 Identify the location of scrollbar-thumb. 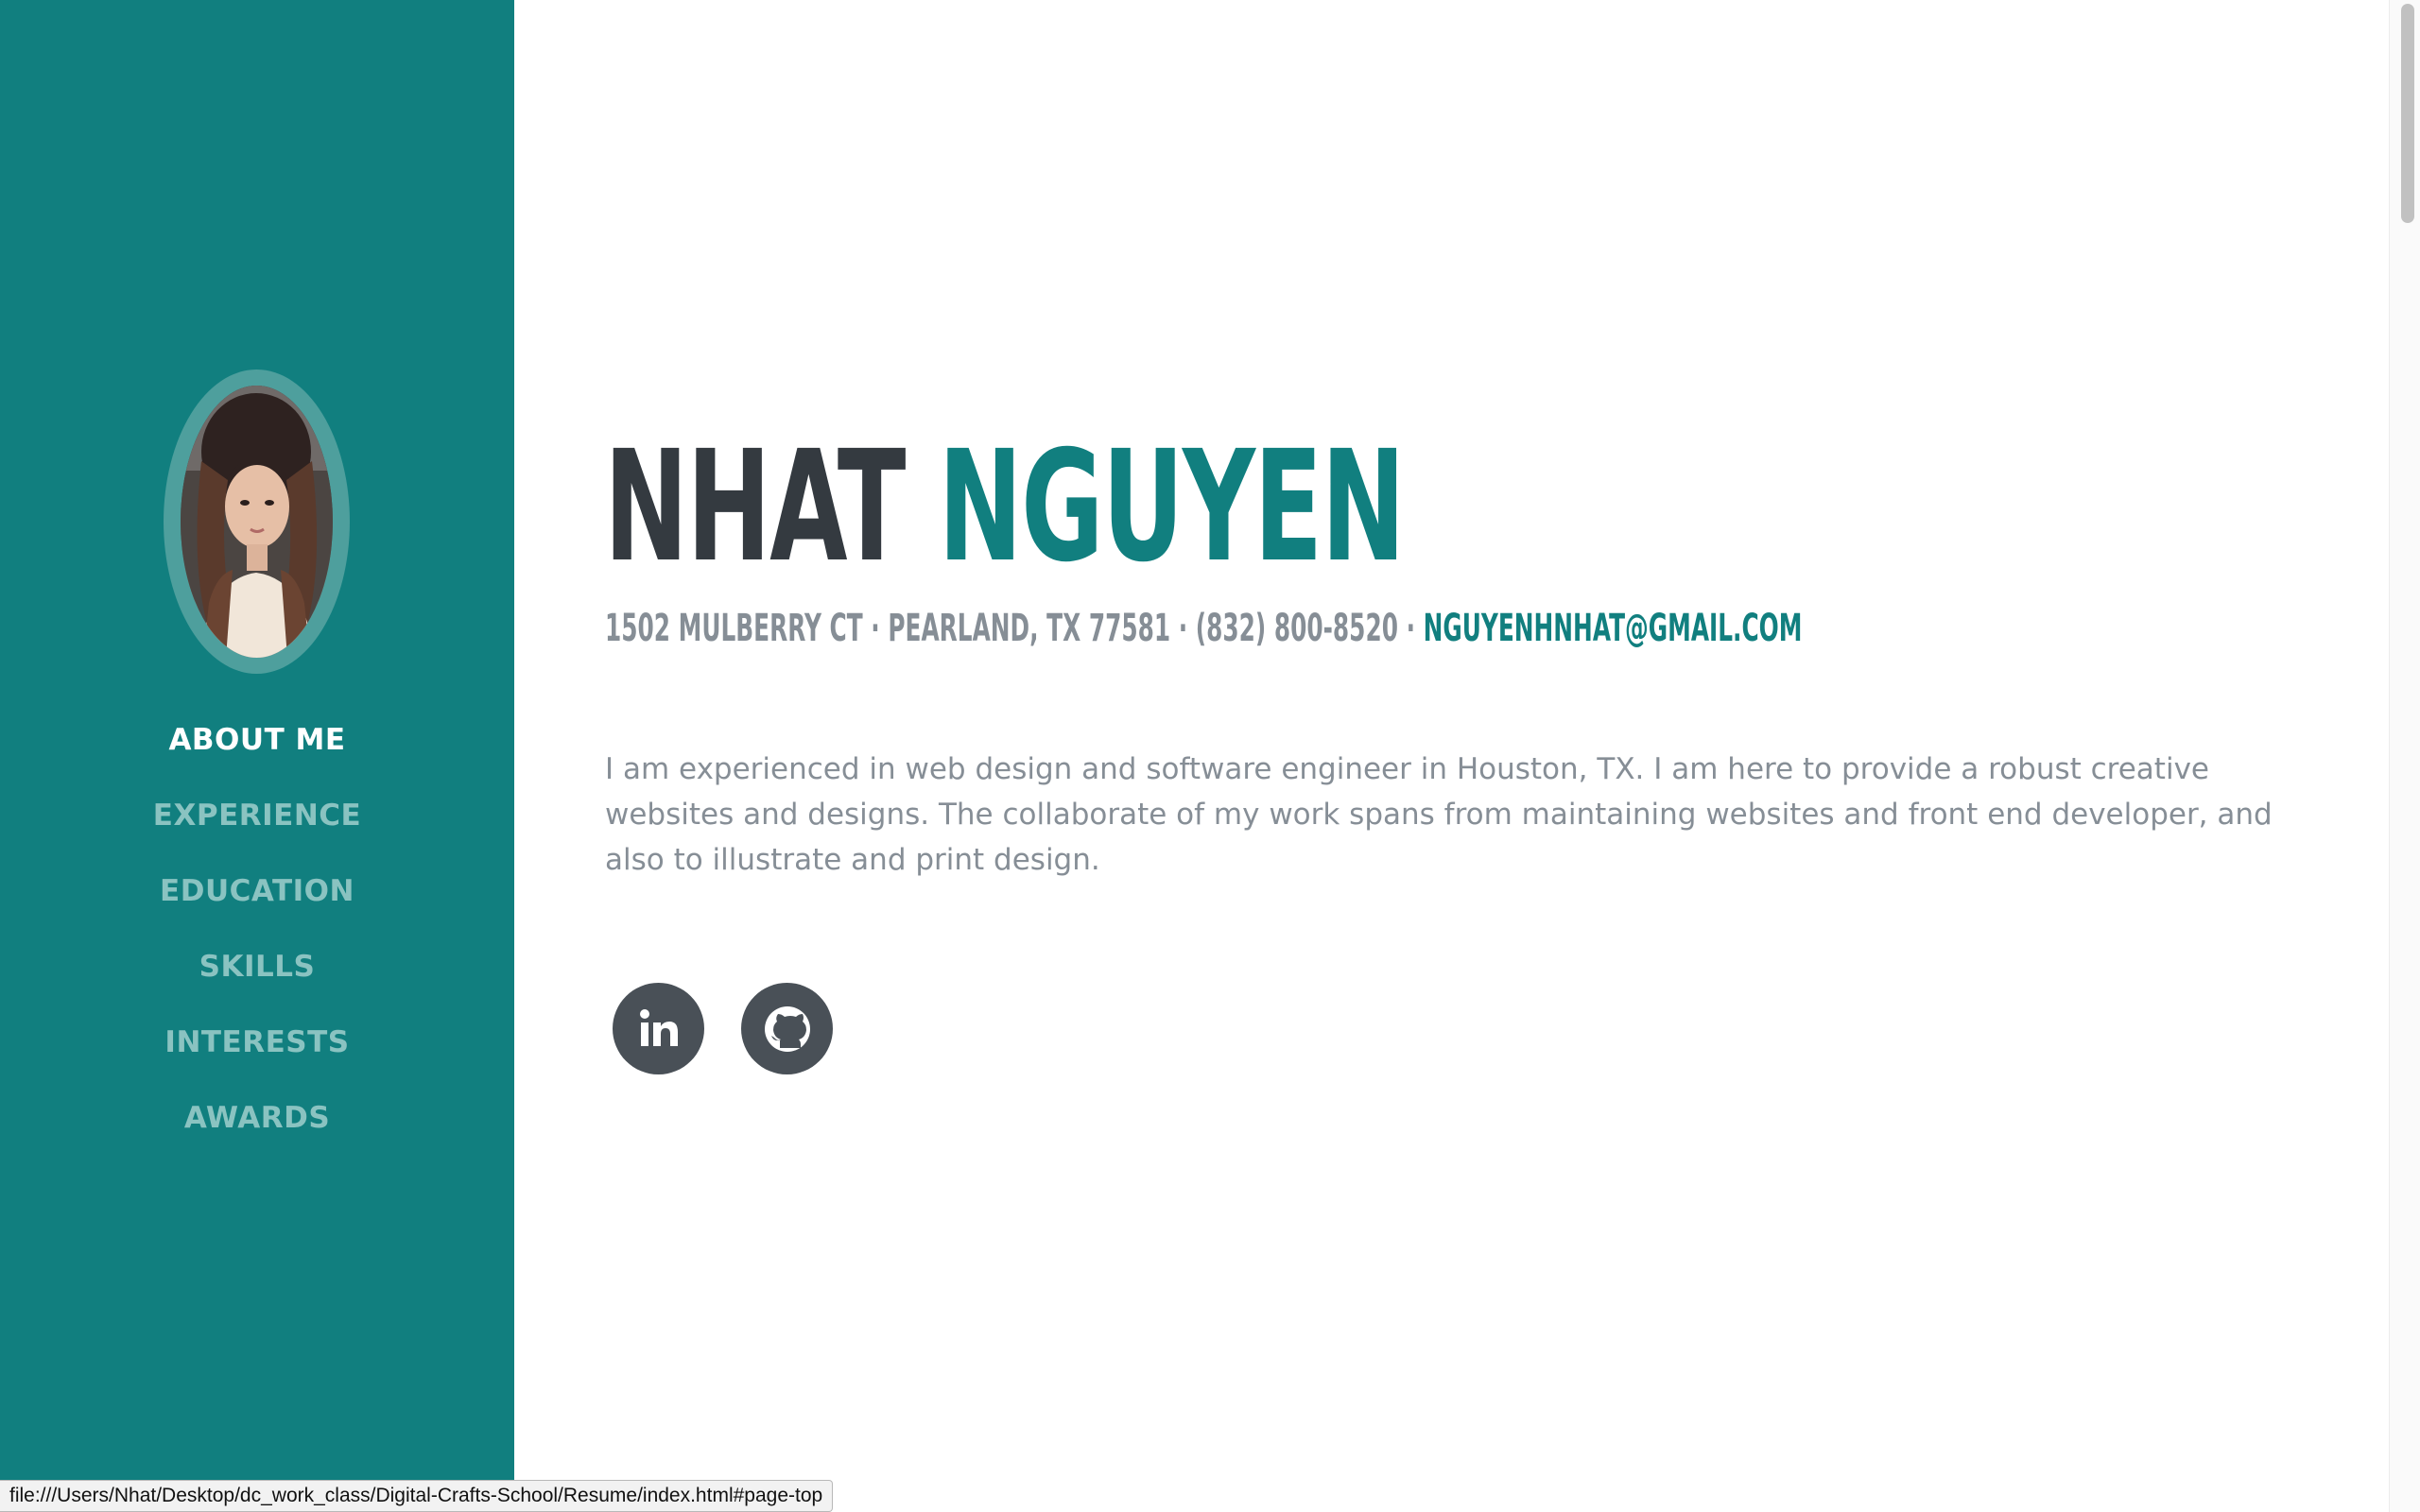
(2408, 113).